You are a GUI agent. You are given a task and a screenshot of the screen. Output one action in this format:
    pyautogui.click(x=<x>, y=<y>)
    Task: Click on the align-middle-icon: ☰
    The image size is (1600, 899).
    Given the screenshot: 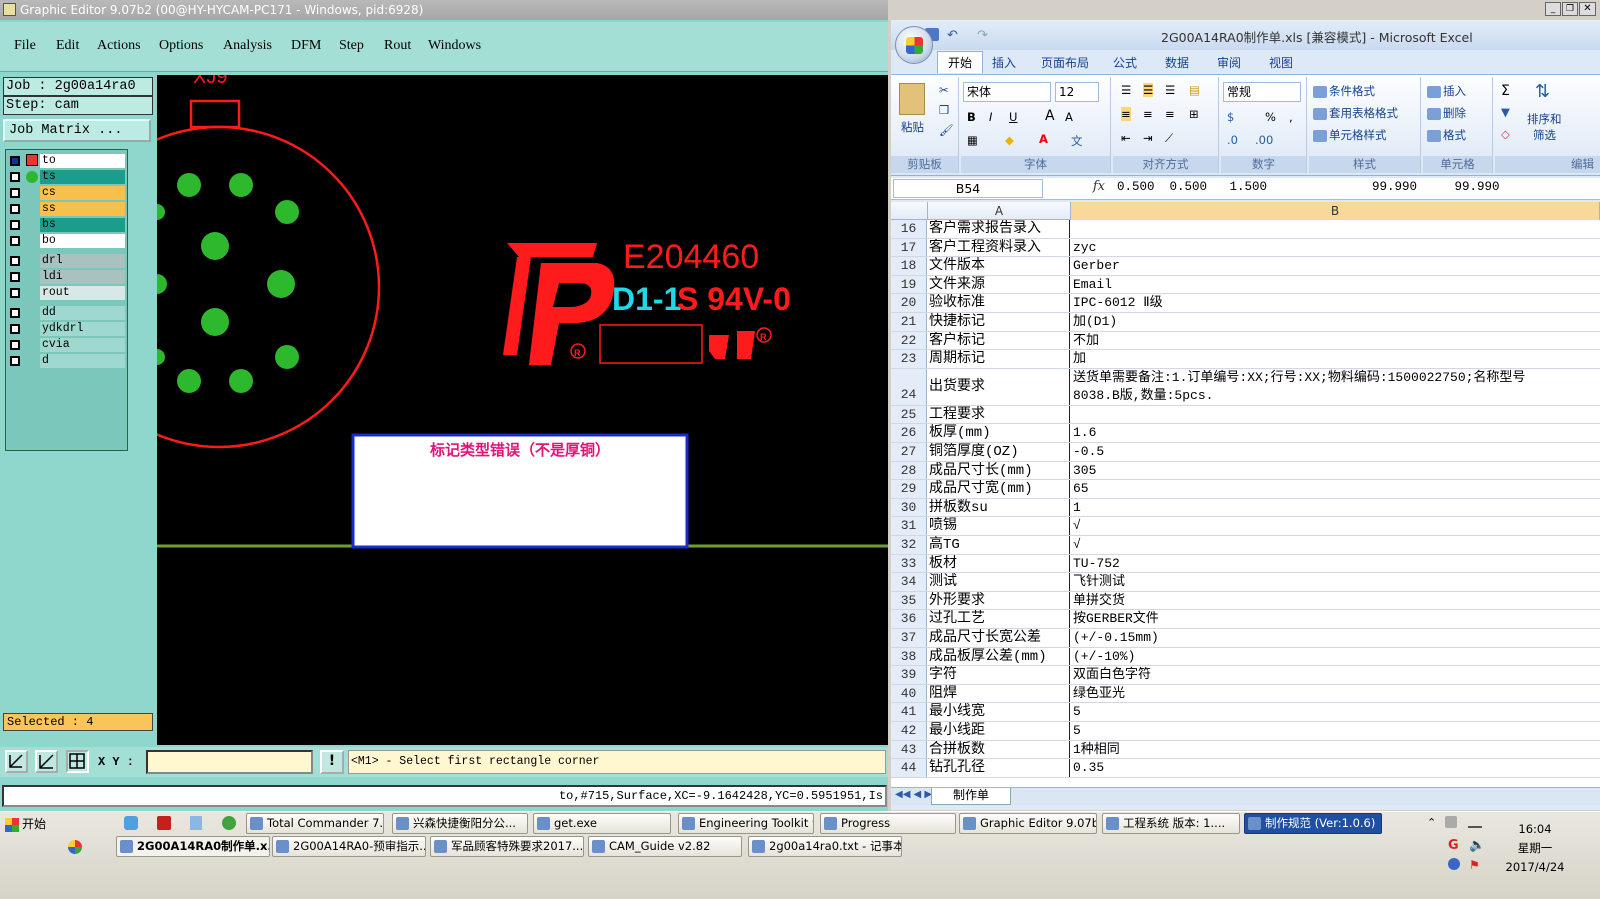 What is the action you would take?
    pyautogui.click(x=1148, y=90)
    